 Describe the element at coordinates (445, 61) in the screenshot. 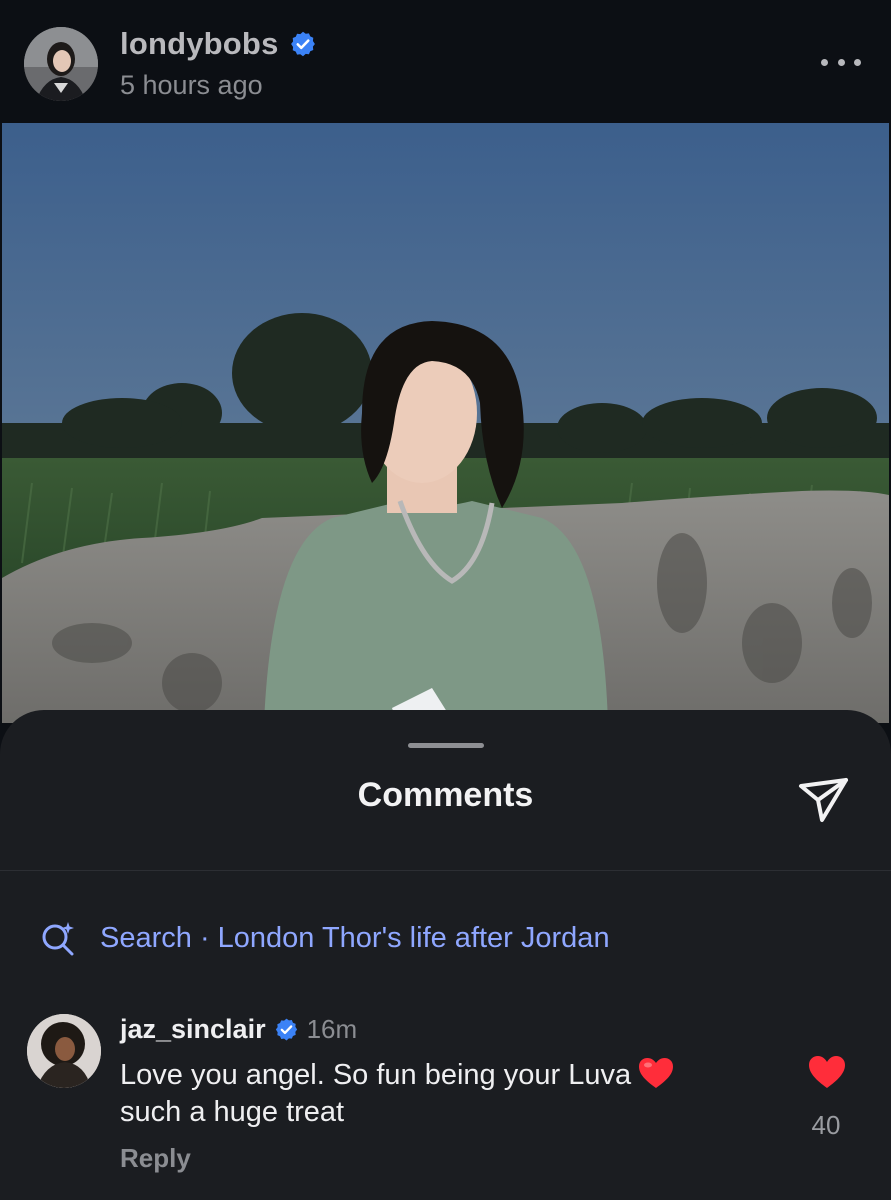

I see `post-header: londybobs 5 hours ago` at that location.